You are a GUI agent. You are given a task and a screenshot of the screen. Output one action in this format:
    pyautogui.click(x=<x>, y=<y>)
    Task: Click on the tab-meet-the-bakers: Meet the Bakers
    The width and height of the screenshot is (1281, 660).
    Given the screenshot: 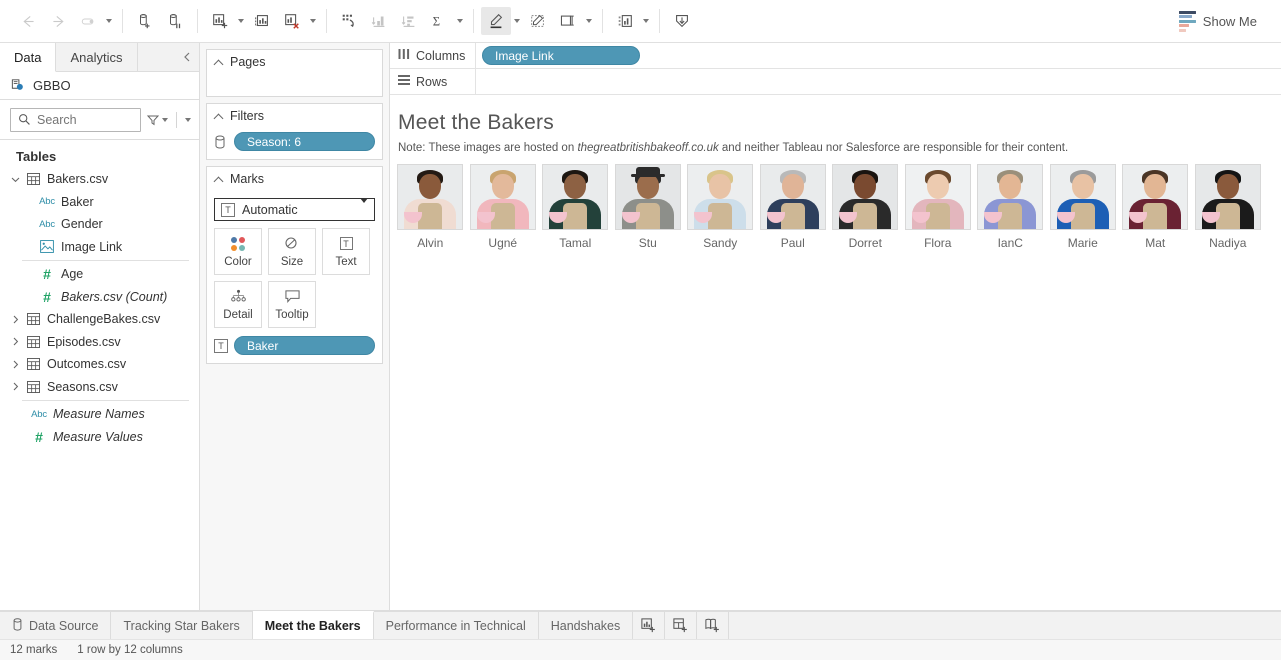 What is the action you would take?
    pyautogui.click(x=313, y=625)
    